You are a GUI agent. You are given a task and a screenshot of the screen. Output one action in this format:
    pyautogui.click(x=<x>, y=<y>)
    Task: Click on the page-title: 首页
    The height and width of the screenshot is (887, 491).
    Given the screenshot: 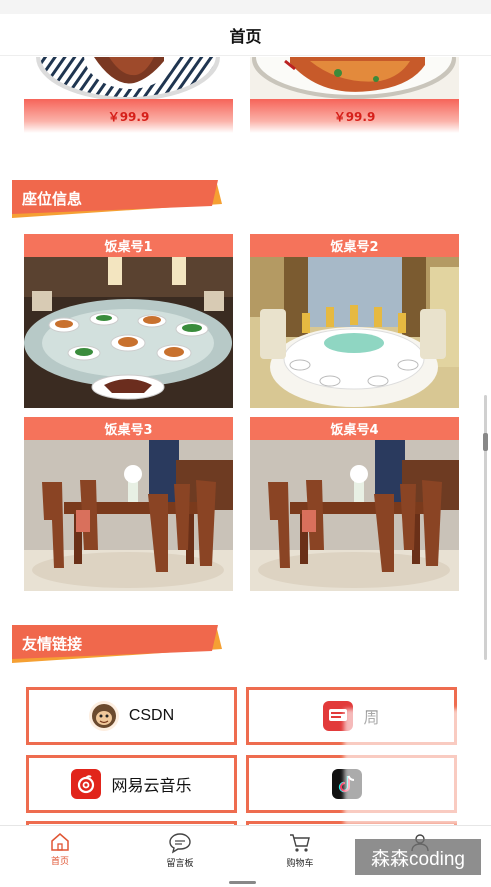 What is the action you would take?
    pyautogui.click(x=245, y=36)
    